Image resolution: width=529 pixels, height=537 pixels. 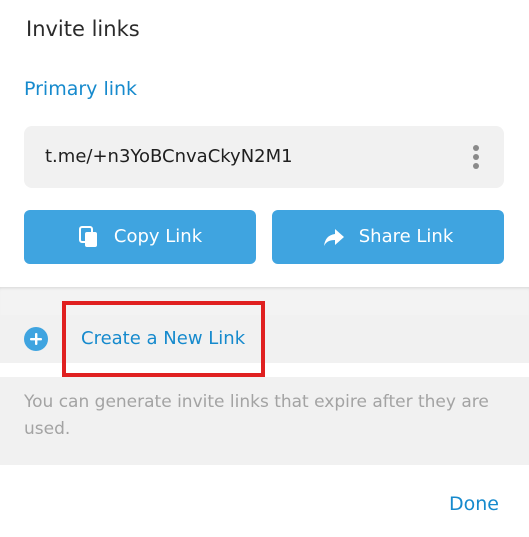 I want to click on share-link-label: Share Link, so click(x=406, y=236).